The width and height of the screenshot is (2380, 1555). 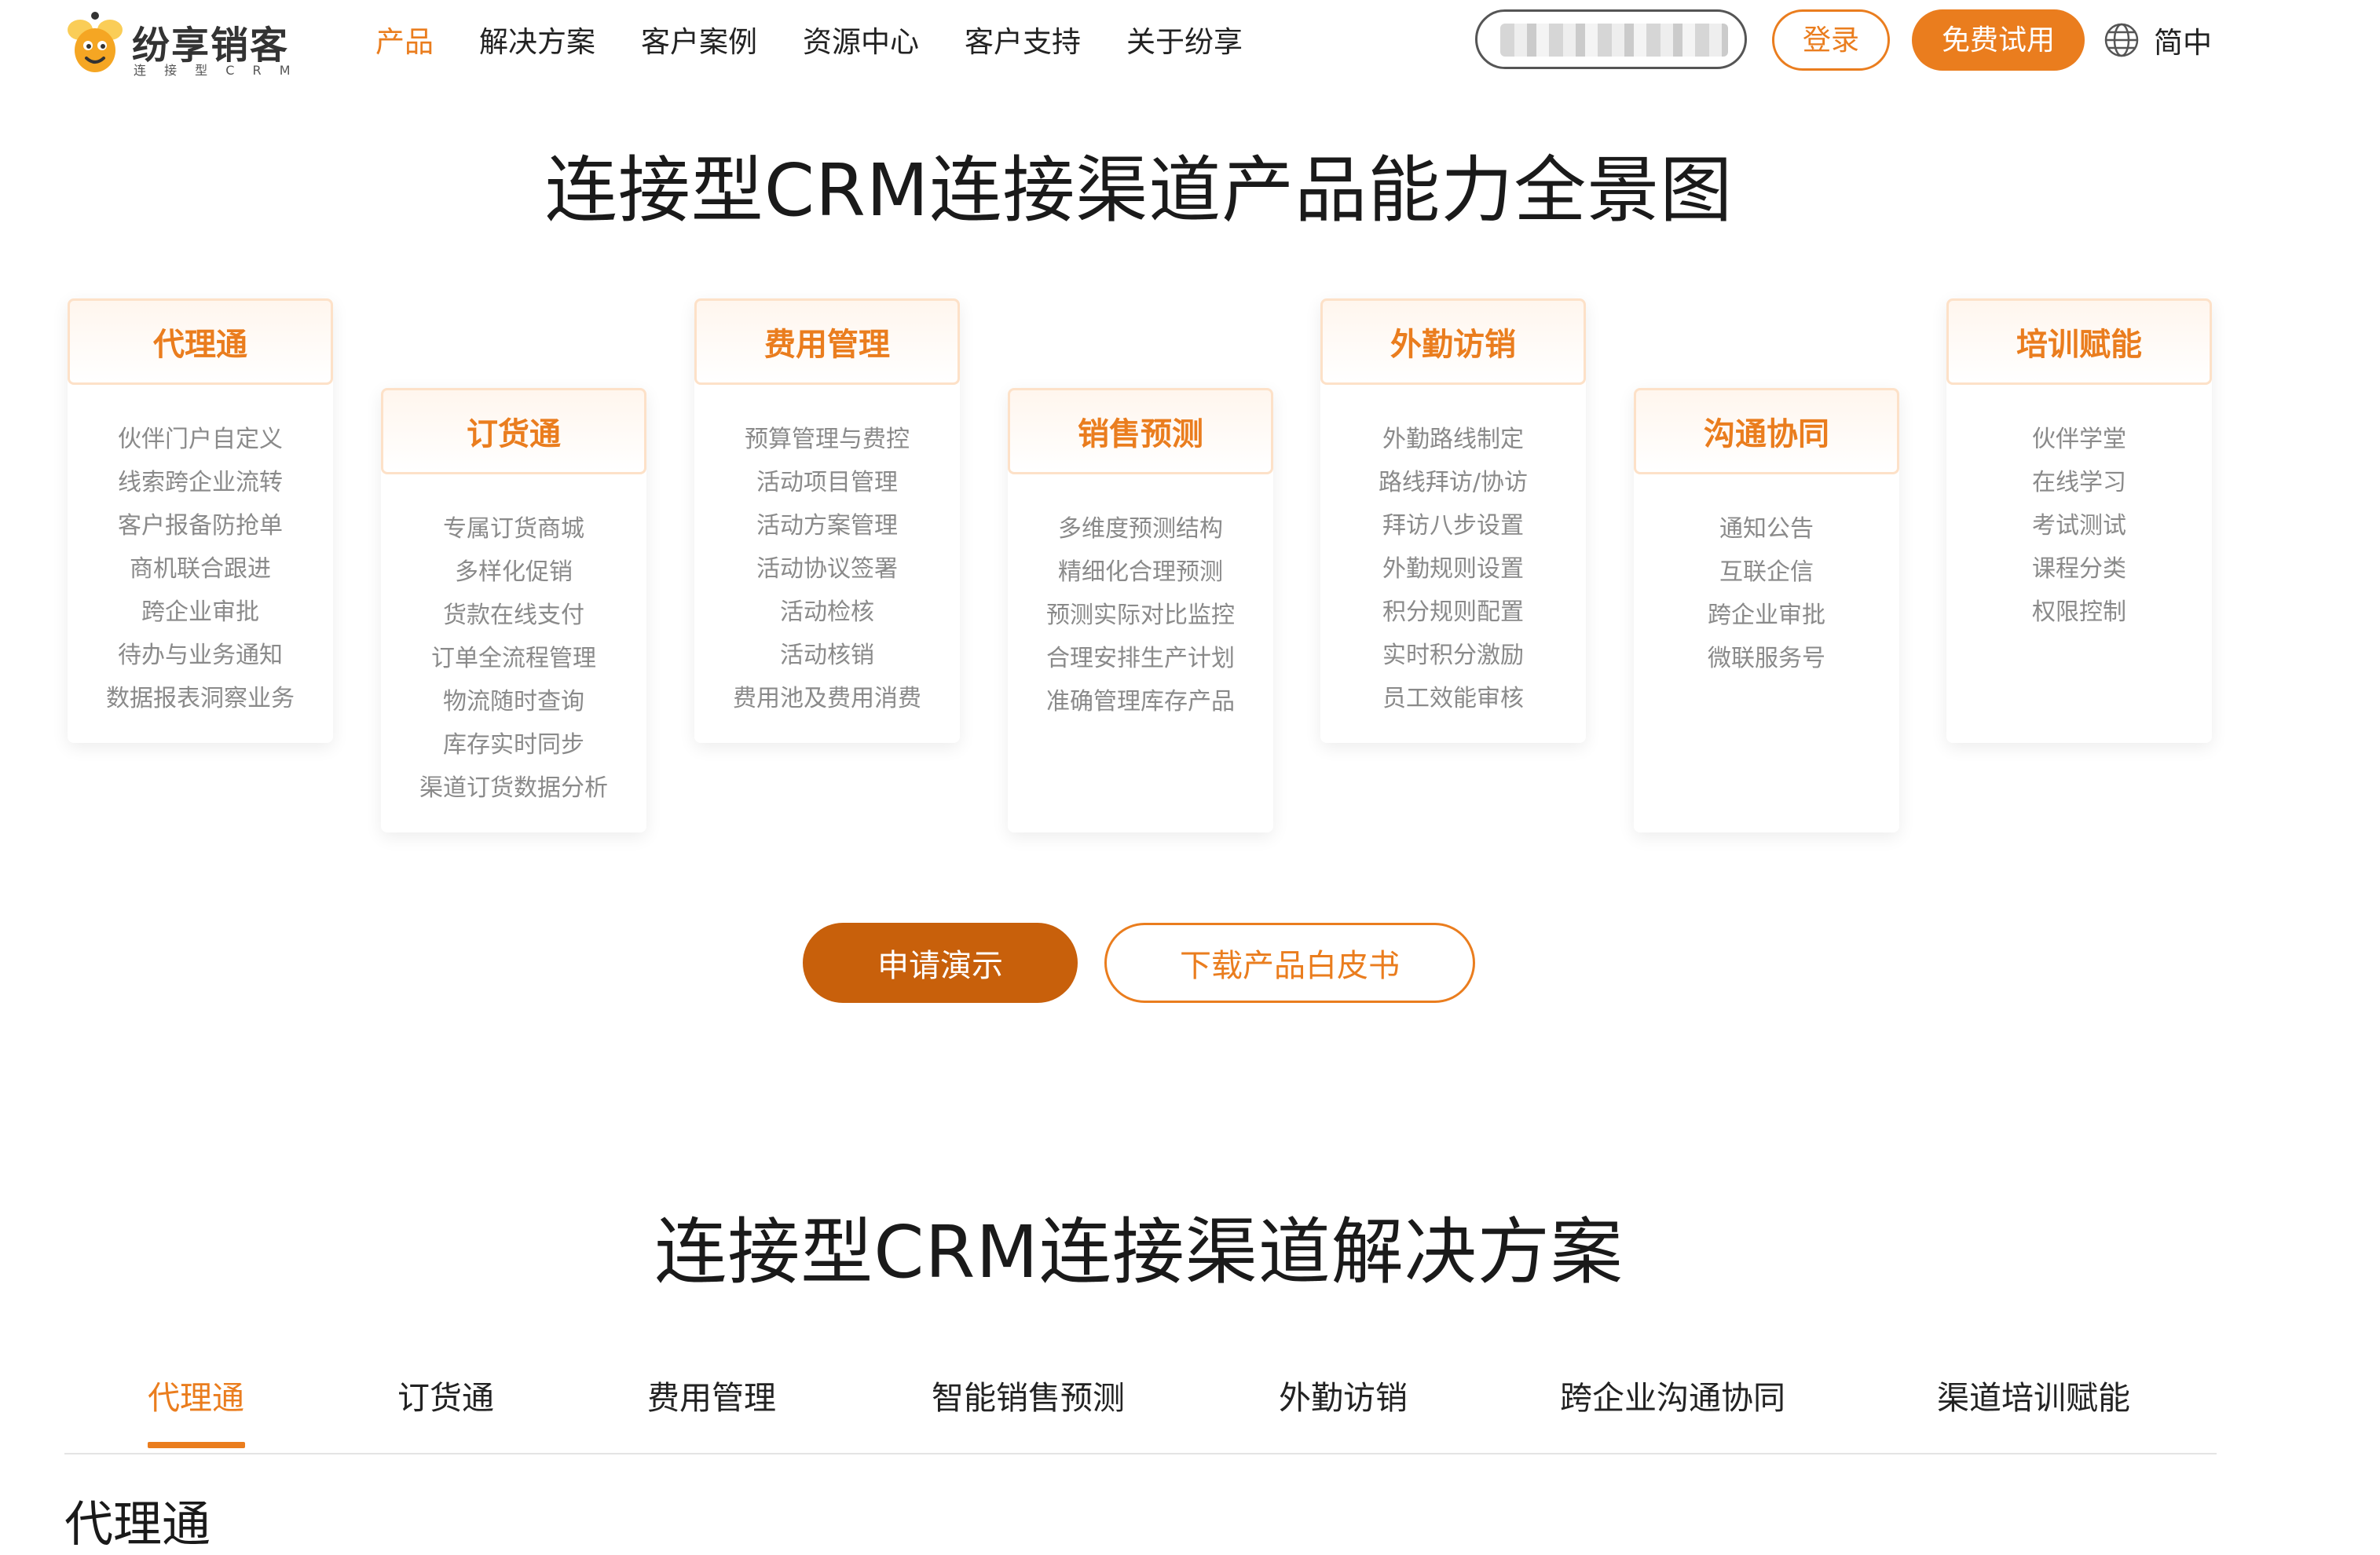 I want to click on search-input, so click(x=1611, y=39).